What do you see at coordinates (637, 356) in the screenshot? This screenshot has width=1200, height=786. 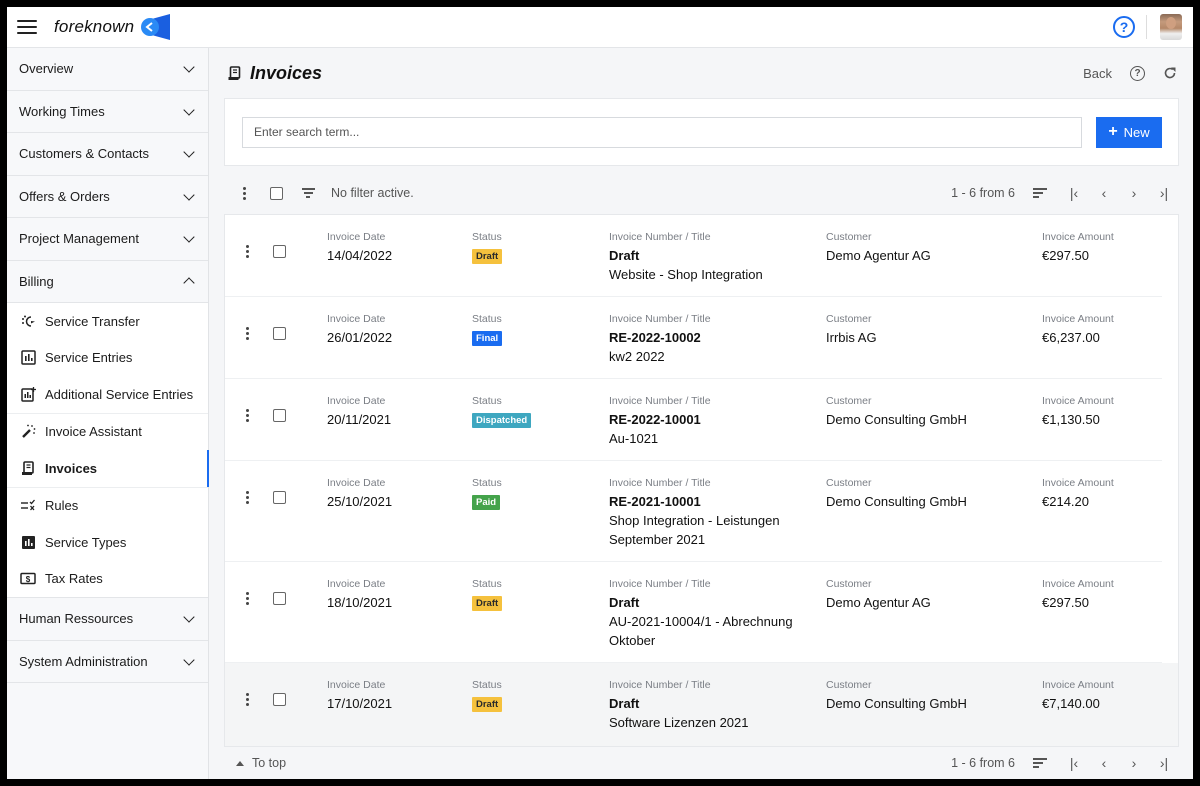 I see `invoice-title: kw2 2022` at bounding box center [637, 356].